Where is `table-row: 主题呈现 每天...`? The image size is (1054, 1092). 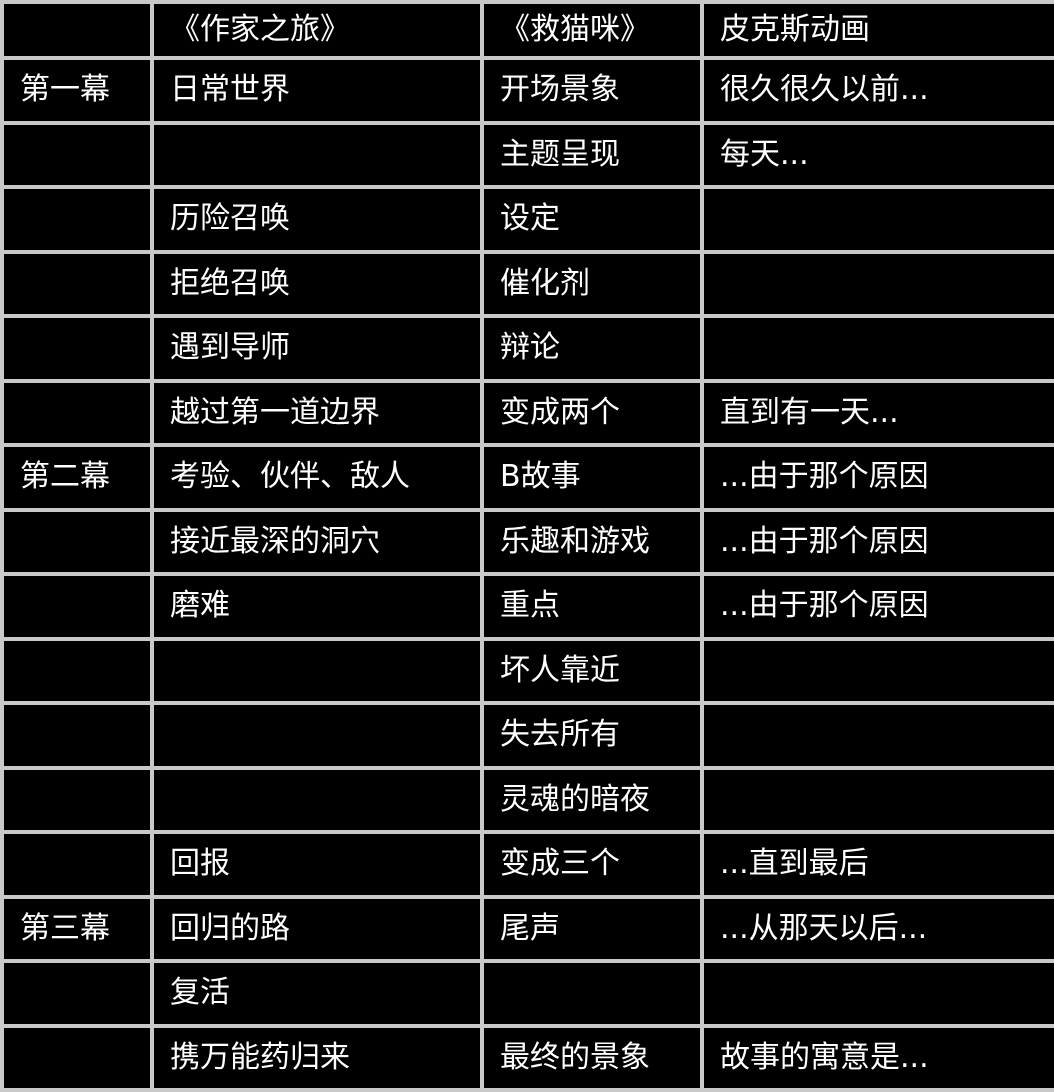
table-row: 主题呈现 每天... is located at coordinates (527, 154).